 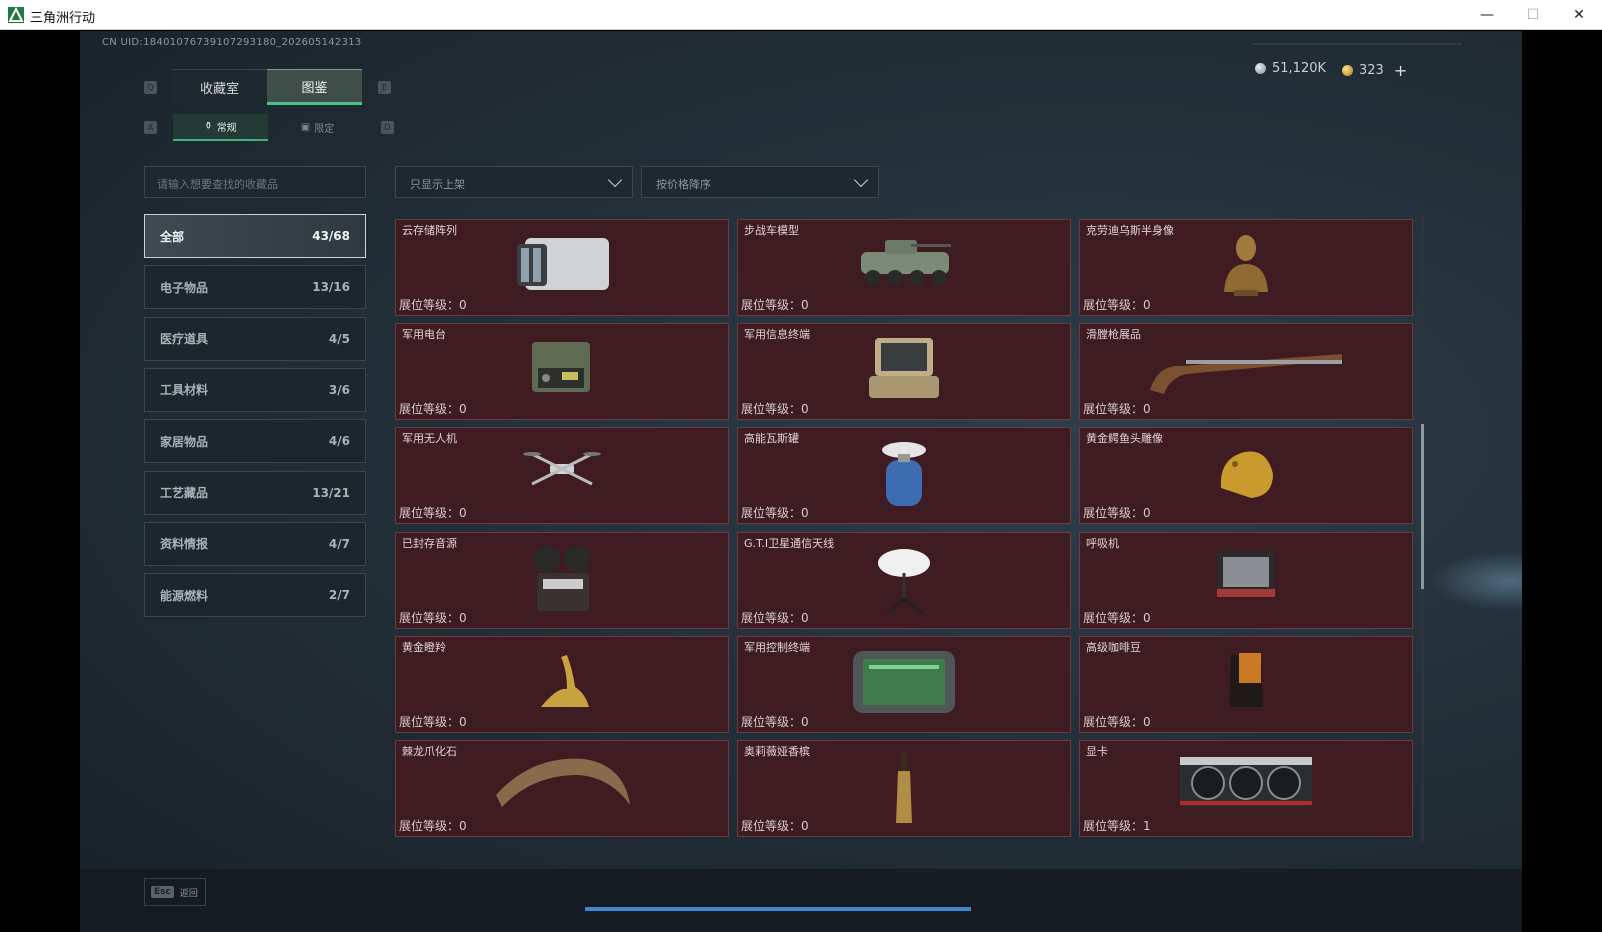 What do you see at coordinates (184, 595) in the screenshot?
I see `category-label: 能源燃料` at bounding box center [184, 595].